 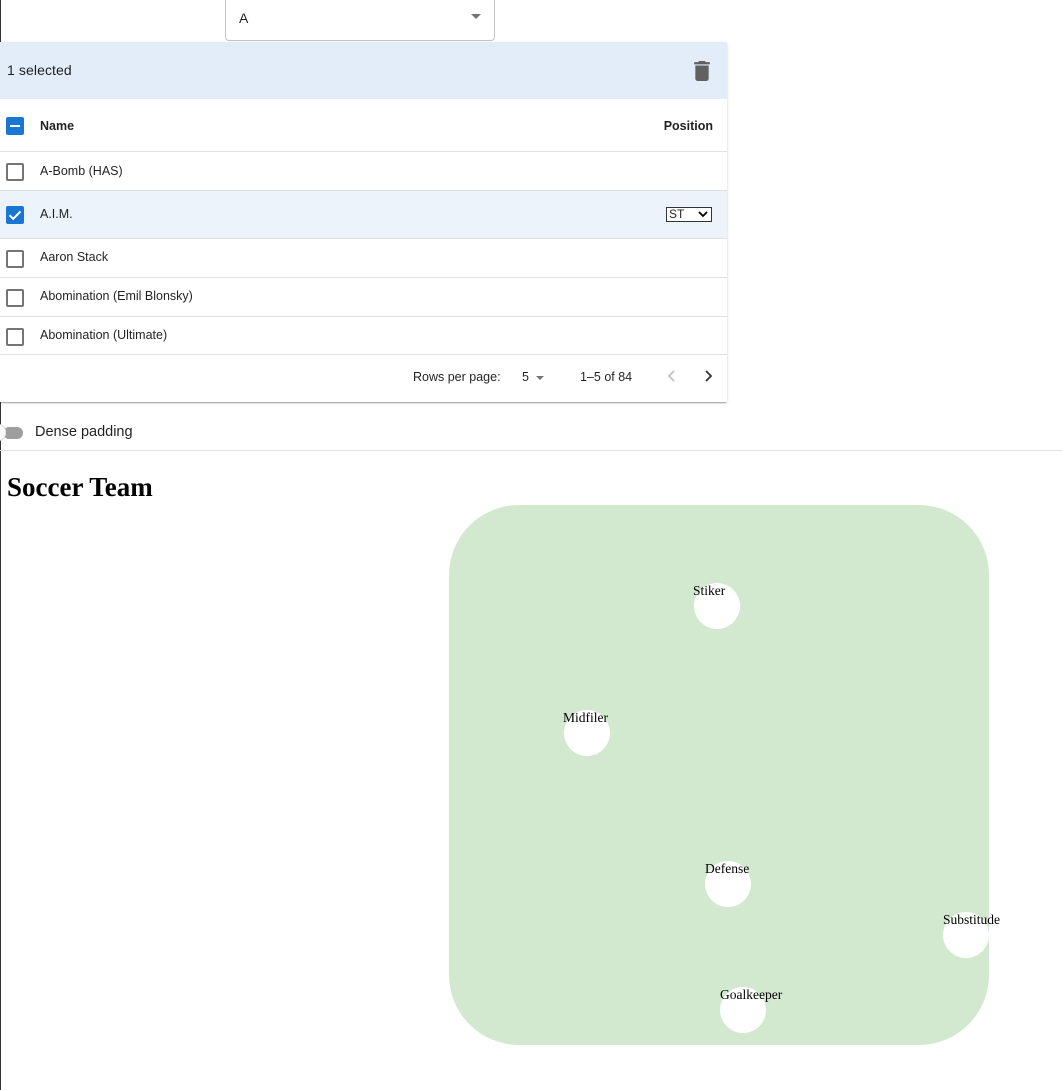 I want to click on team-title: Soccer Team, so click(x=80, y=487).